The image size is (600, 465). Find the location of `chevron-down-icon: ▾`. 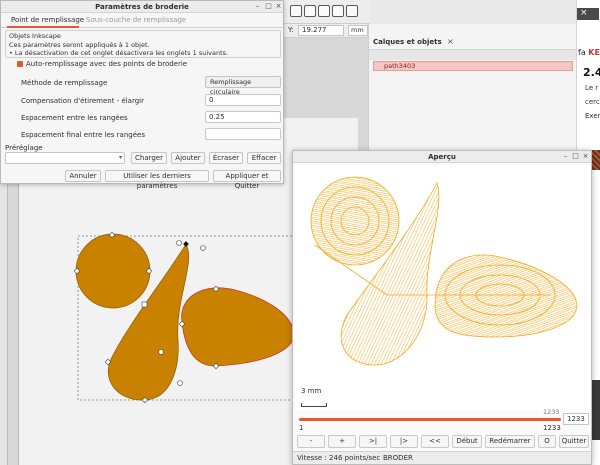

chevron-down-icon: ▾ is located at coordinates (120, 157).